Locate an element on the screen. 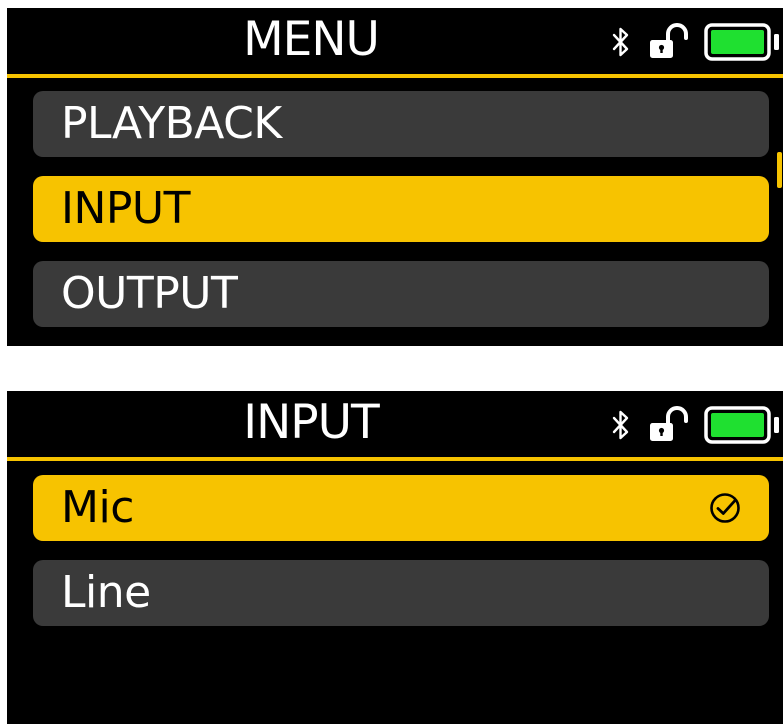  input-option-mic: Mic is located at coordinates (401, 508).